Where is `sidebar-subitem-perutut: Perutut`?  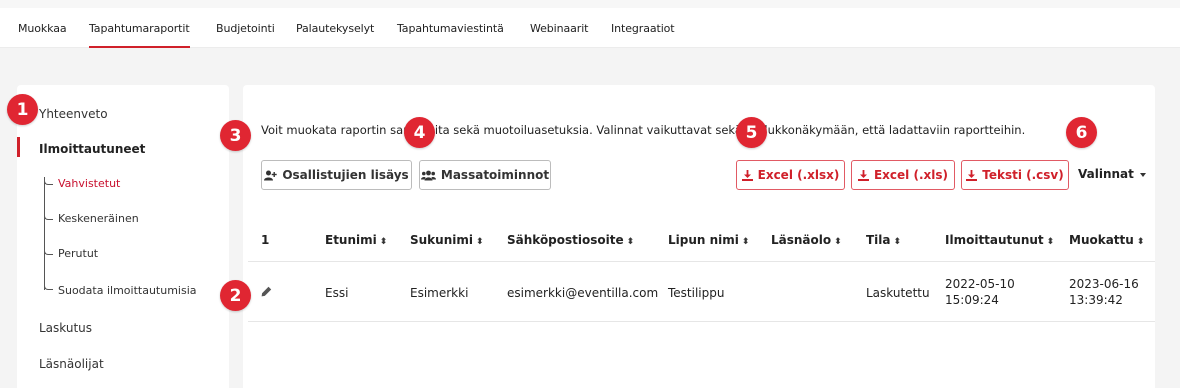
sidebar-subitem-perutut: Perutut is located at coordinates (78, 253).